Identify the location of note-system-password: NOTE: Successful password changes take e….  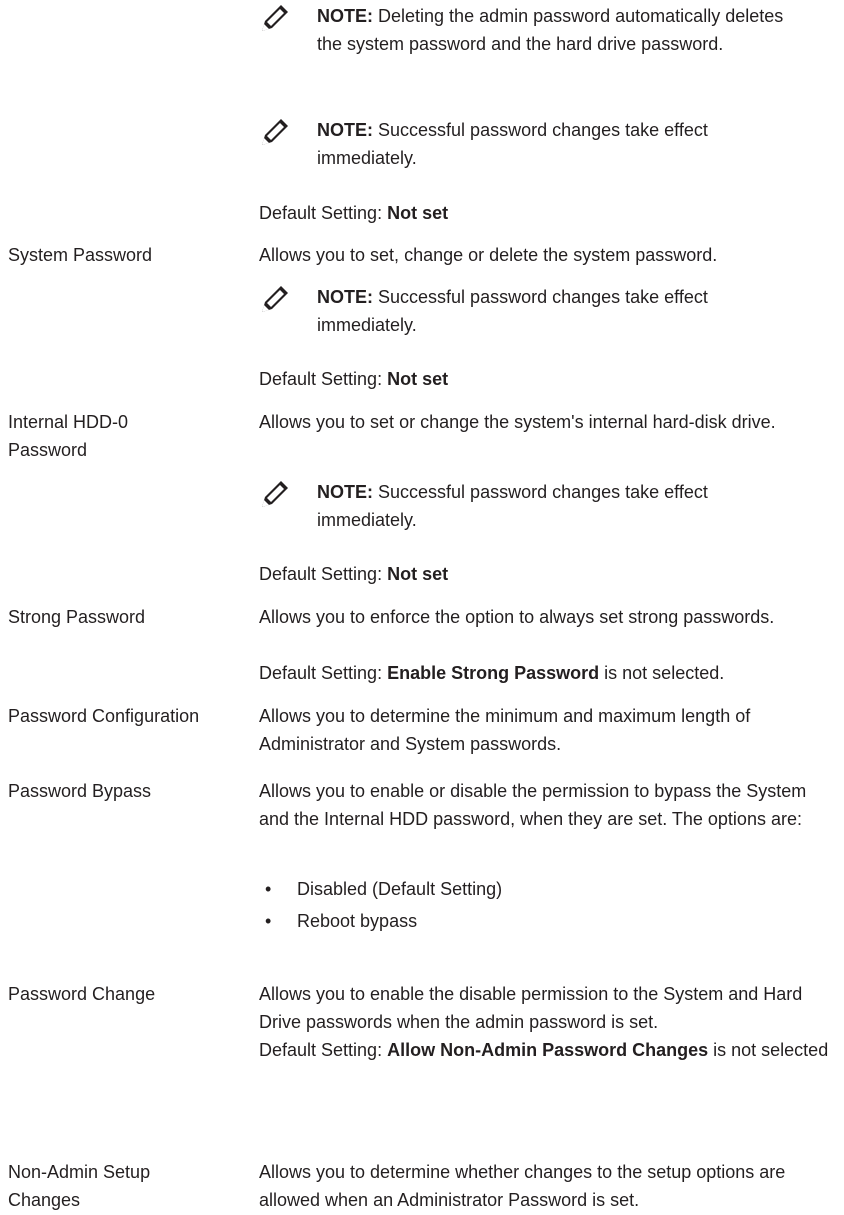
(544, 313).